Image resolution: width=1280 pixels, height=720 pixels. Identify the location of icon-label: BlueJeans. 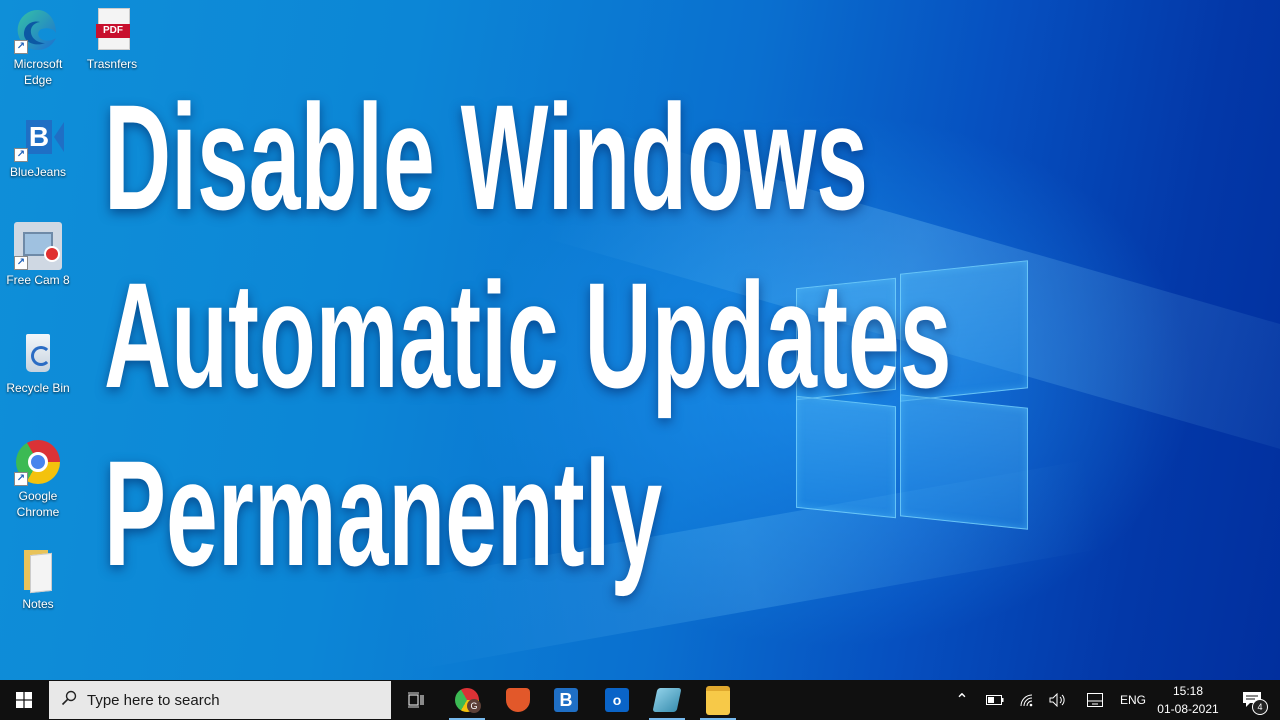
(38, 172).